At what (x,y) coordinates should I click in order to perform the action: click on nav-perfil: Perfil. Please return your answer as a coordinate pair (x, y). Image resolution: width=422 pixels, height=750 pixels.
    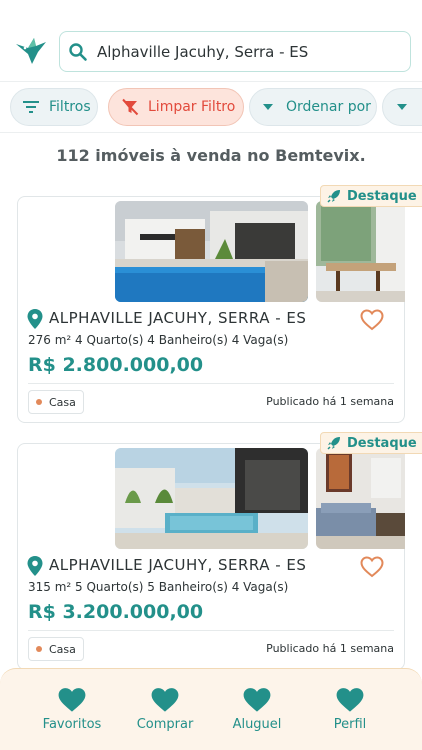
    Looking at the image, I should click on (350, 709).